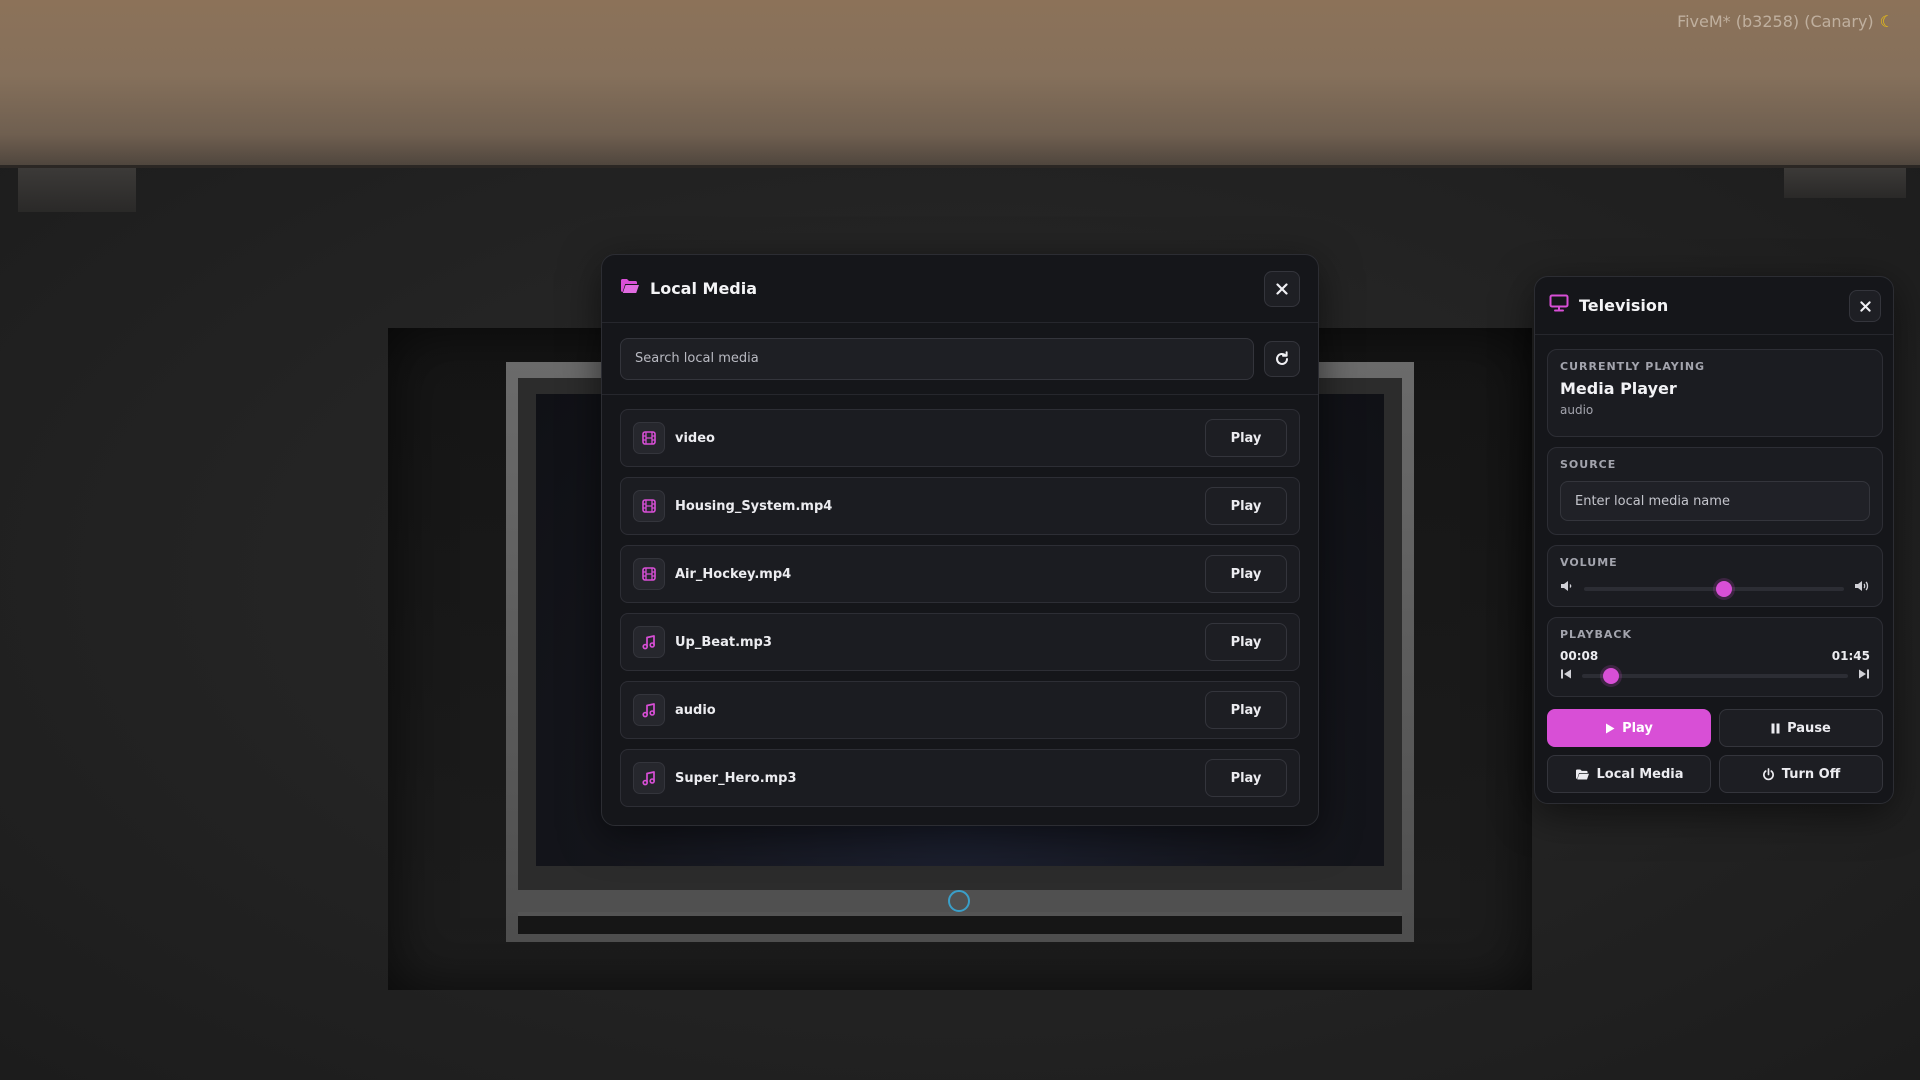  Describe the element at coordinates (695, 438) in the screenshot. I see `media-name: video` at that location.